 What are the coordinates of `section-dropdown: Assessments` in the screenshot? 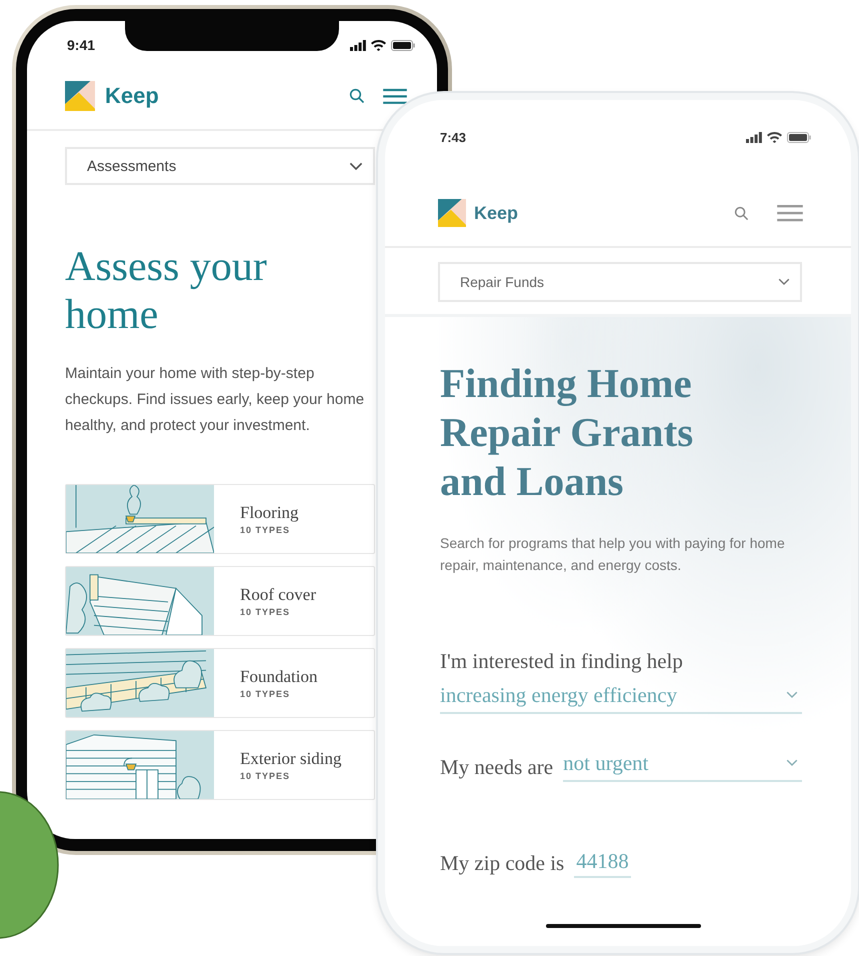 It's located at (220, 166).